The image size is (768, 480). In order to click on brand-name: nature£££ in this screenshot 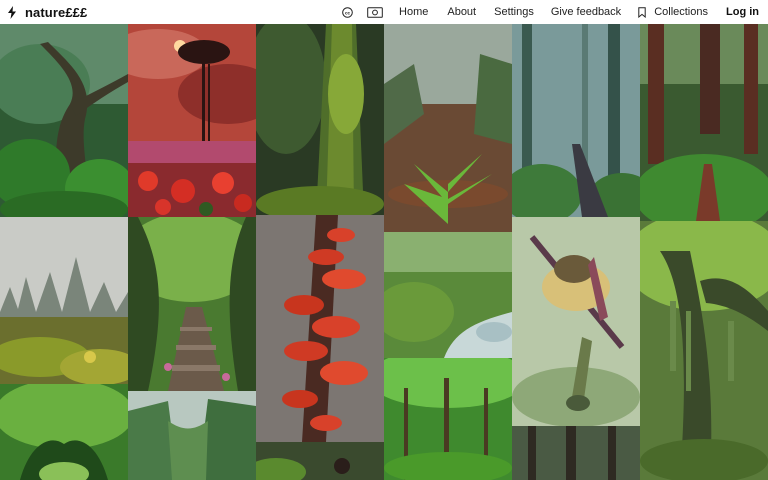, I will do `click(56, 12)`.